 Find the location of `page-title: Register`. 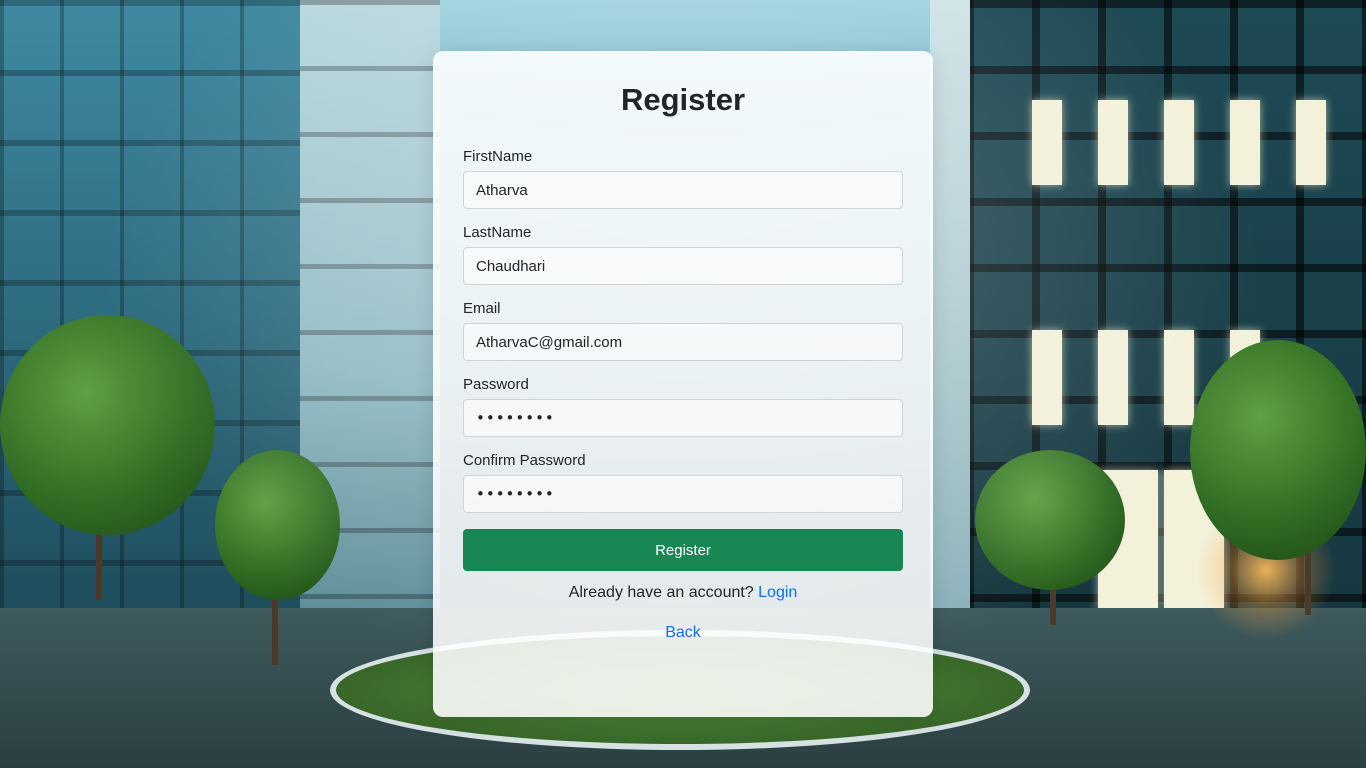

page-title: Register is located at coordinates (683, 99).